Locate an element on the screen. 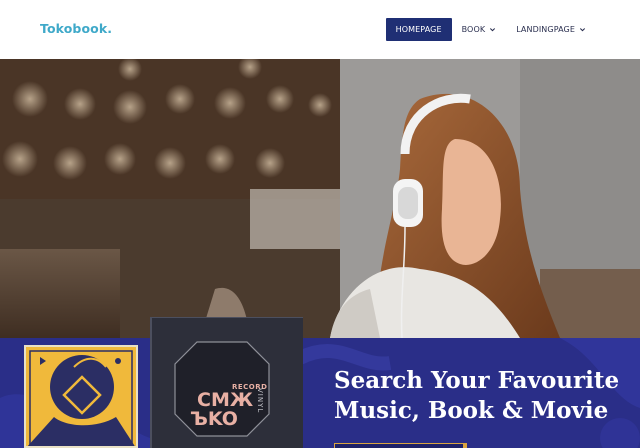 Image resolution: width=640 pixels, height=448 pixels. nav-item-homepage: HOMEPAGE is located at coordinates (418, 29).